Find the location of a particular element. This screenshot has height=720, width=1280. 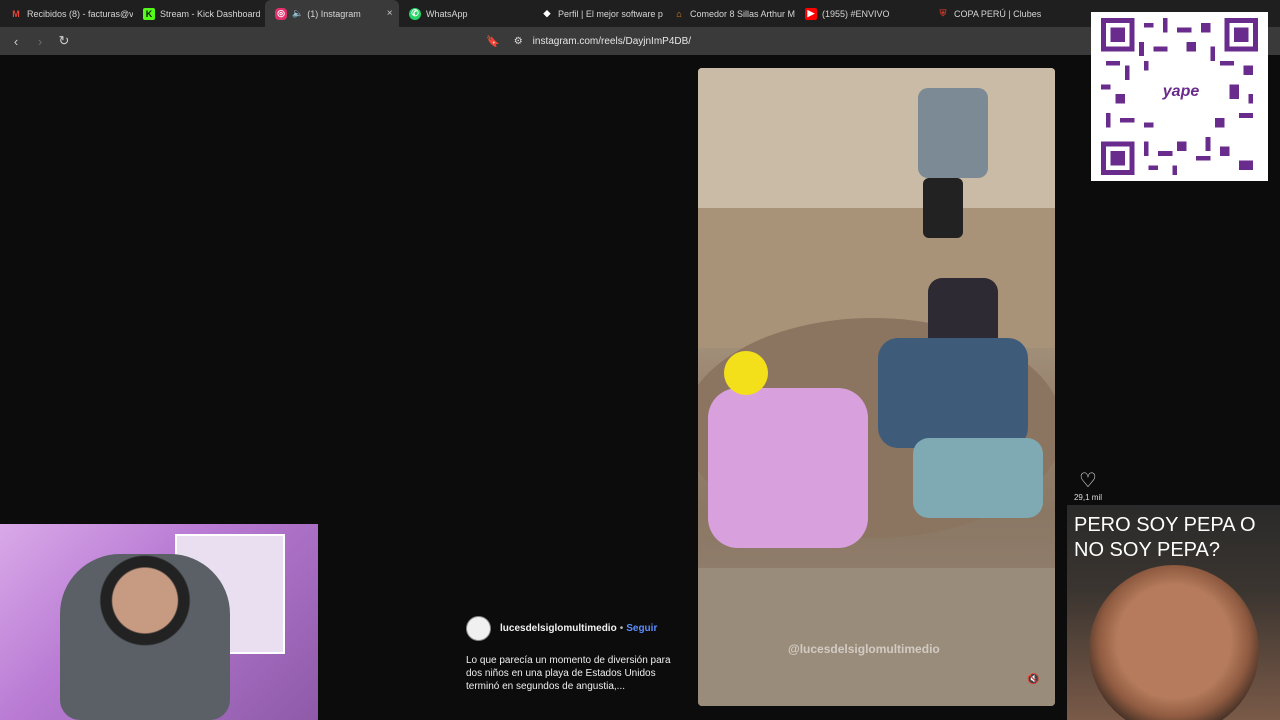

kick-icon: K is located at coordinates (149, 13).